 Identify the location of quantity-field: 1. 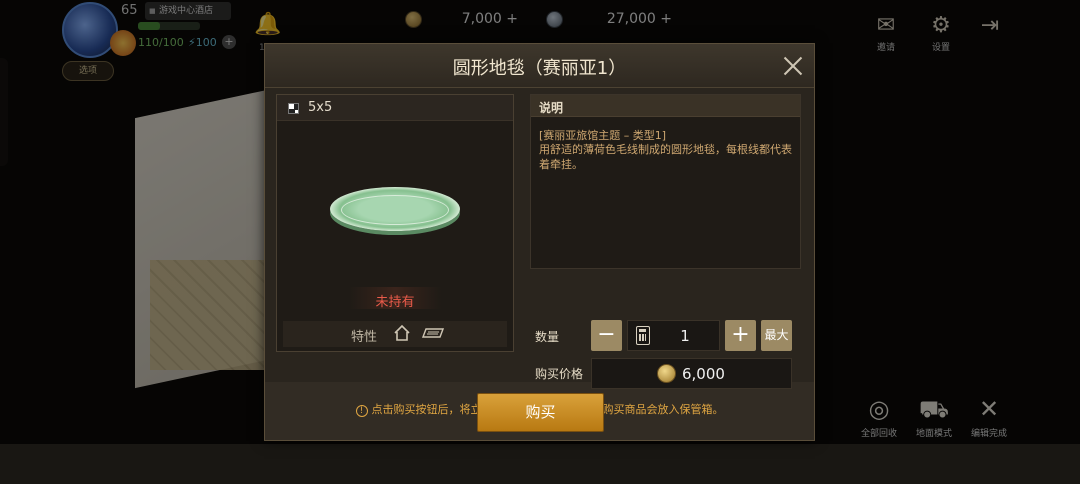
(673, 335).